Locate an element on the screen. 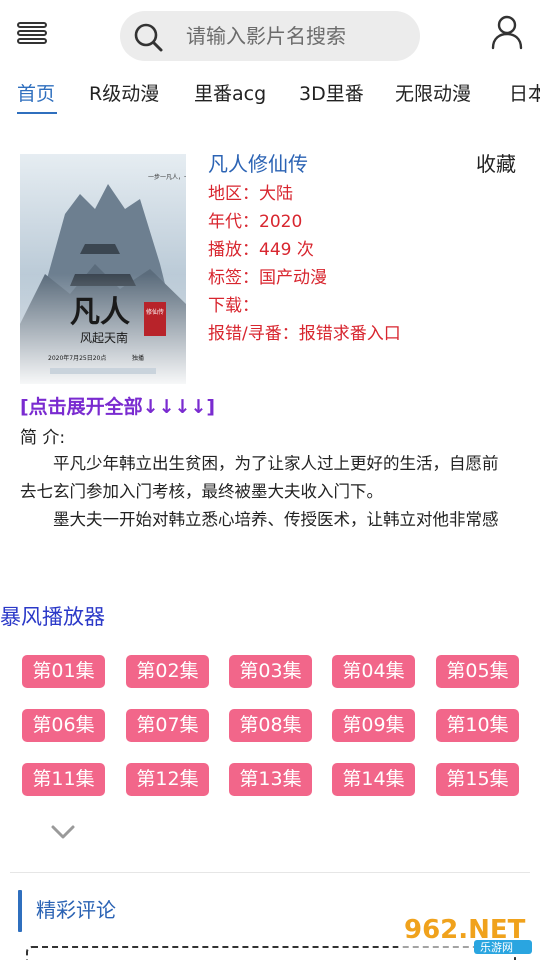 The image size is (540, 960). info-row-region: 地区：大陆 is located at coordinates (250, 194).